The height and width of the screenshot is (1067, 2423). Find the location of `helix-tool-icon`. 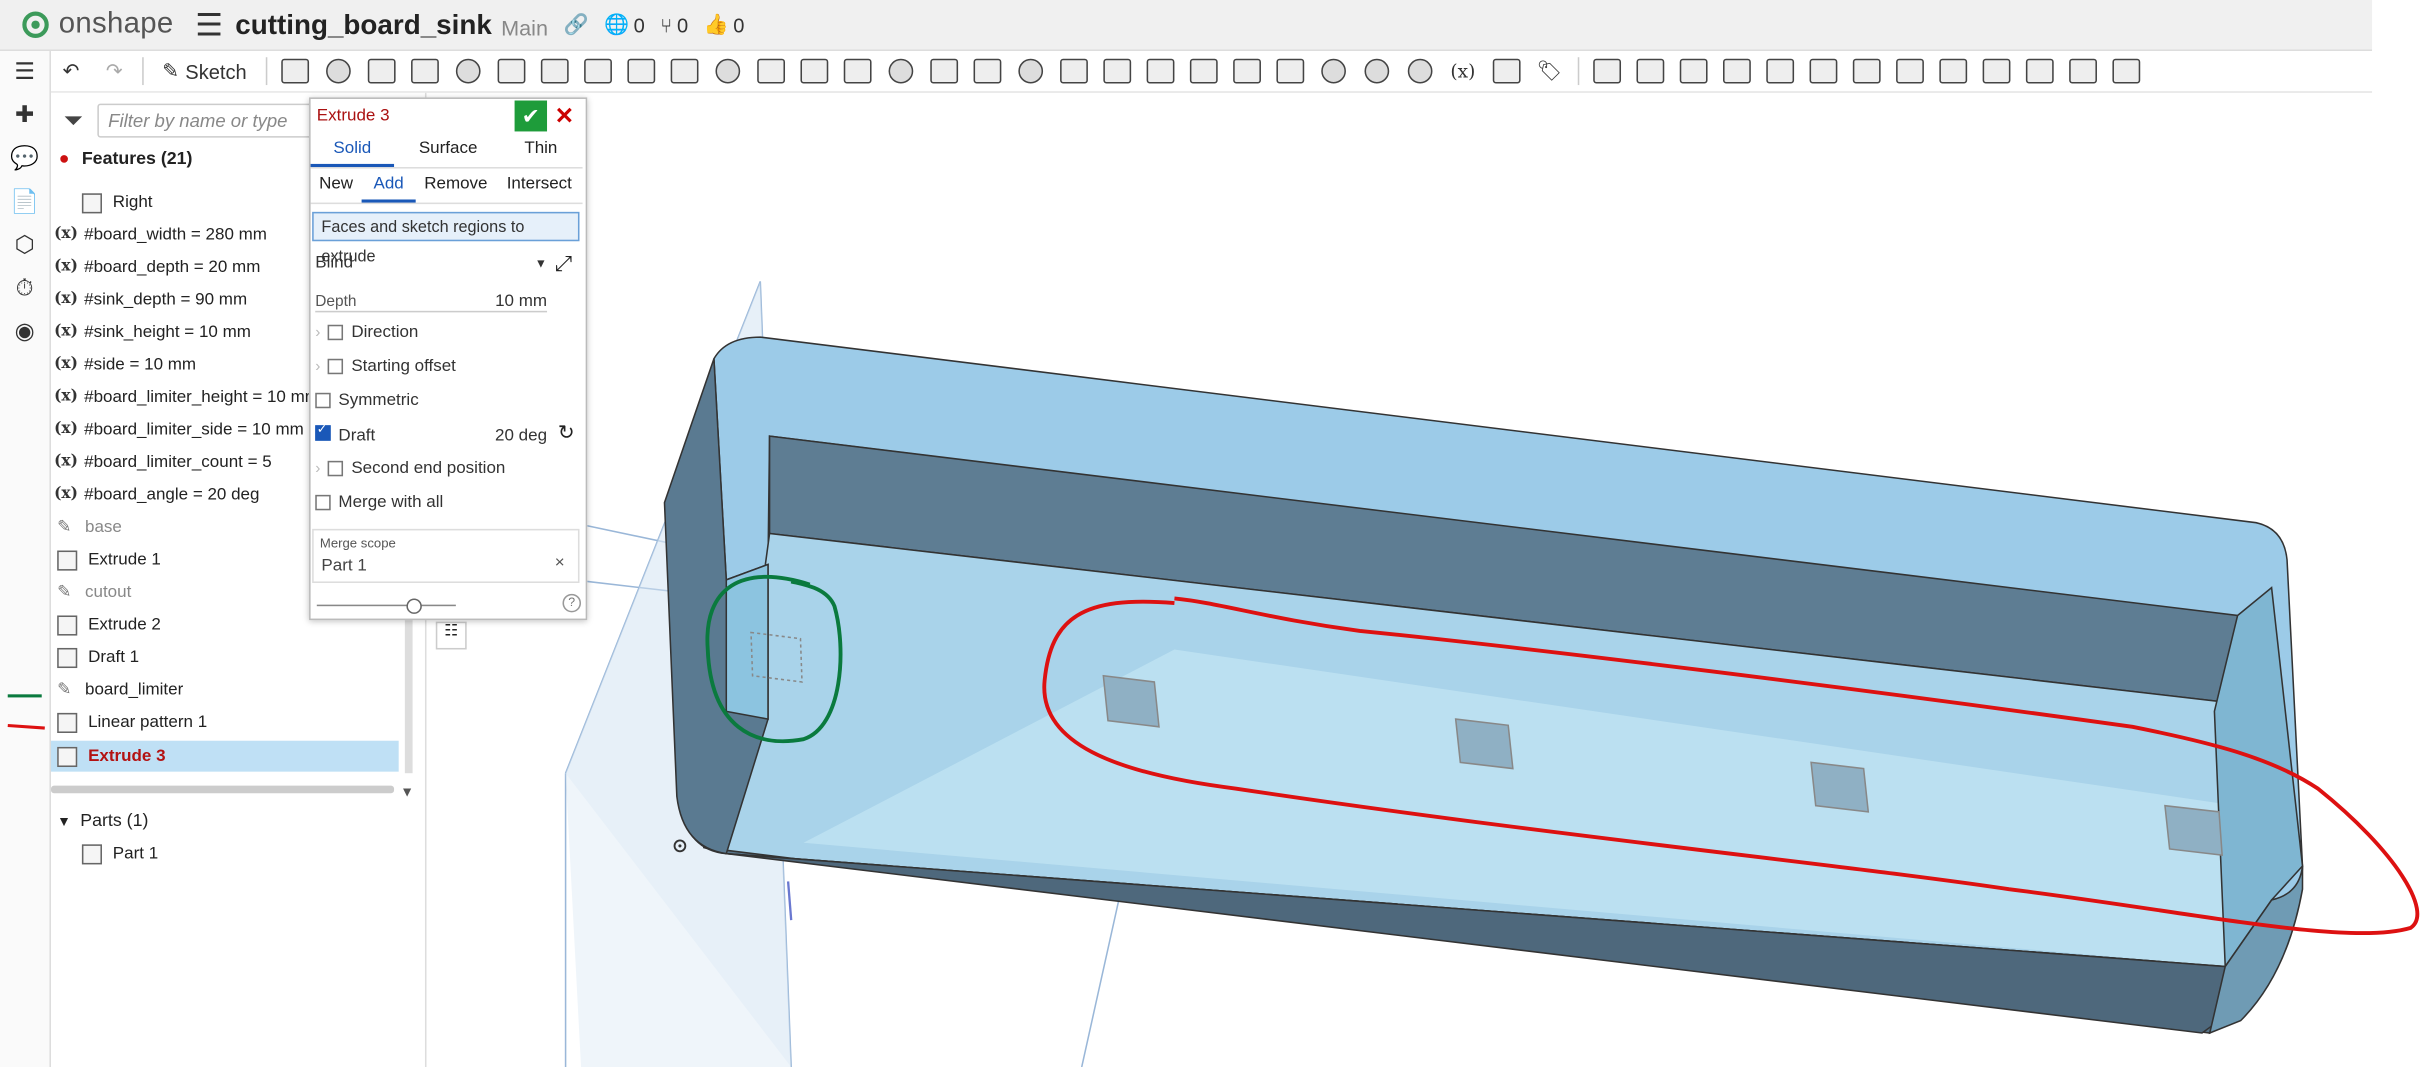

helix-tool-icon is located at coordinates (1376, 71).